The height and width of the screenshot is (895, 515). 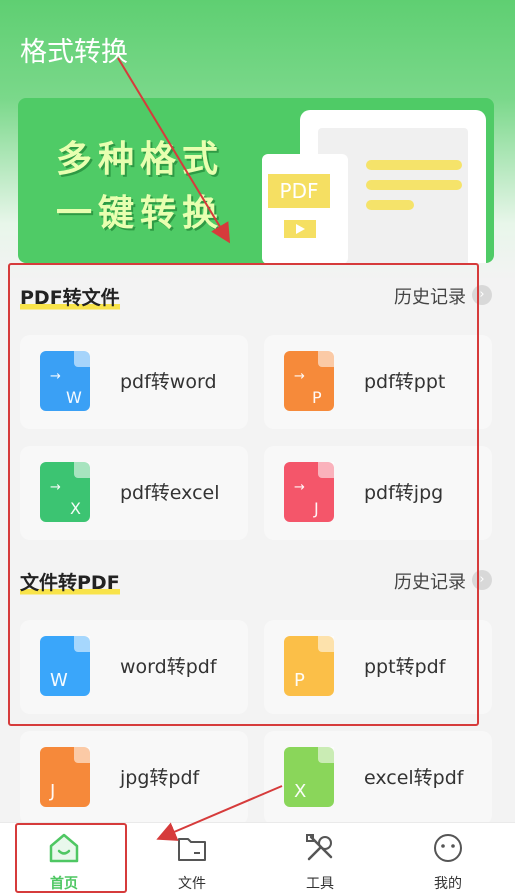 What do you see at coordinates (320, 850) in the screenshot?
I see `tools-icon` at bounding box center [320, 850].